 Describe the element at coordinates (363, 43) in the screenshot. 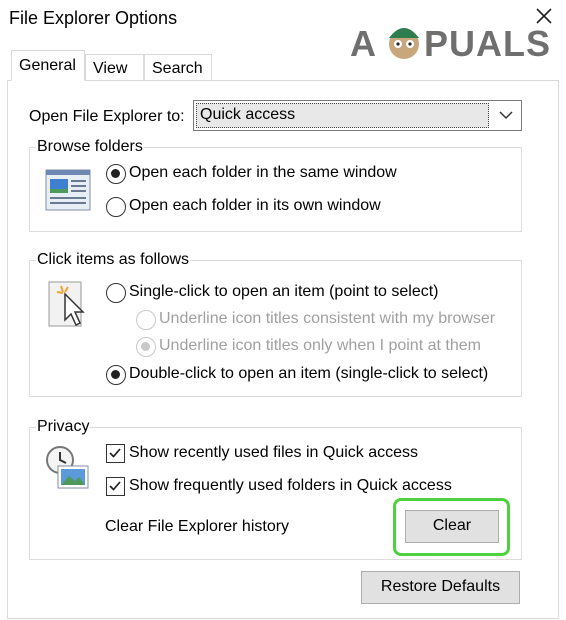

I see `svg-text: A` at that location.